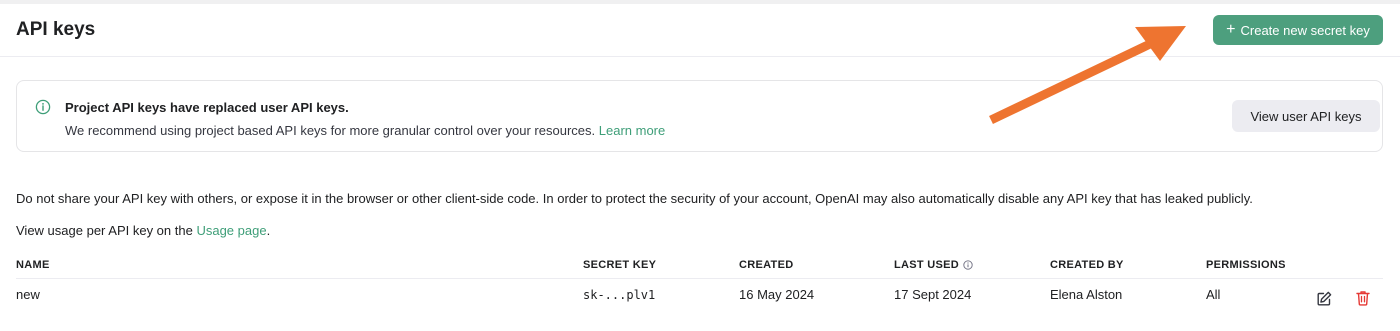 The image size is (1400, 331). I want to click on created-by-user: Elena Alston, so click(1086, 294).